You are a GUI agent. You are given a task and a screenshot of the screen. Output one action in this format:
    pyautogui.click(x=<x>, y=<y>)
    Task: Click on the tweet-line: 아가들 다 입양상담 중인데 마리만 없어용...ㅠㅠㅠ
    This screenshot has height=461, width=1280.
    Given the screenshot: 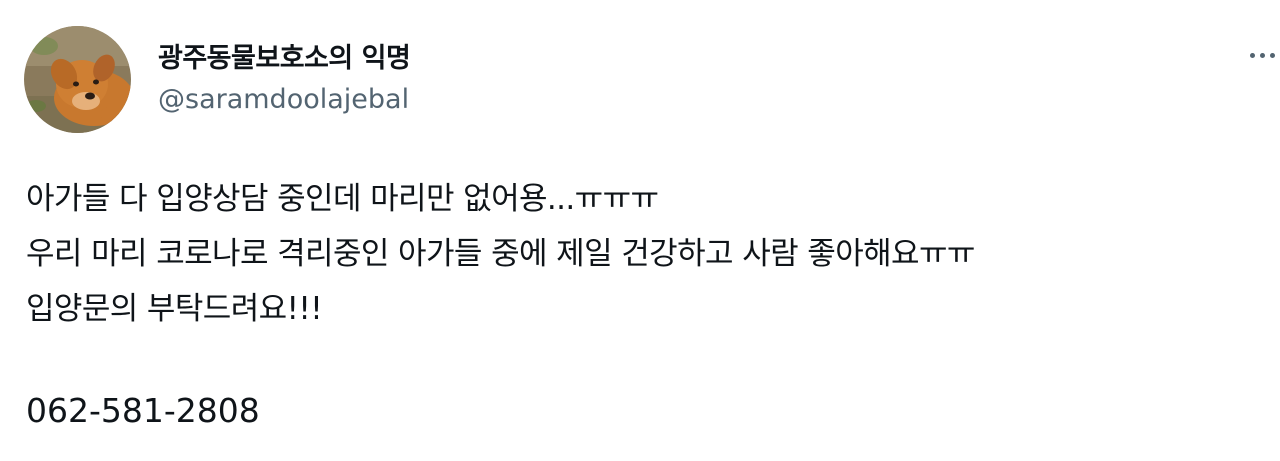 What is the action you would take?
    pyautogui.click(x=342, y=199)
    